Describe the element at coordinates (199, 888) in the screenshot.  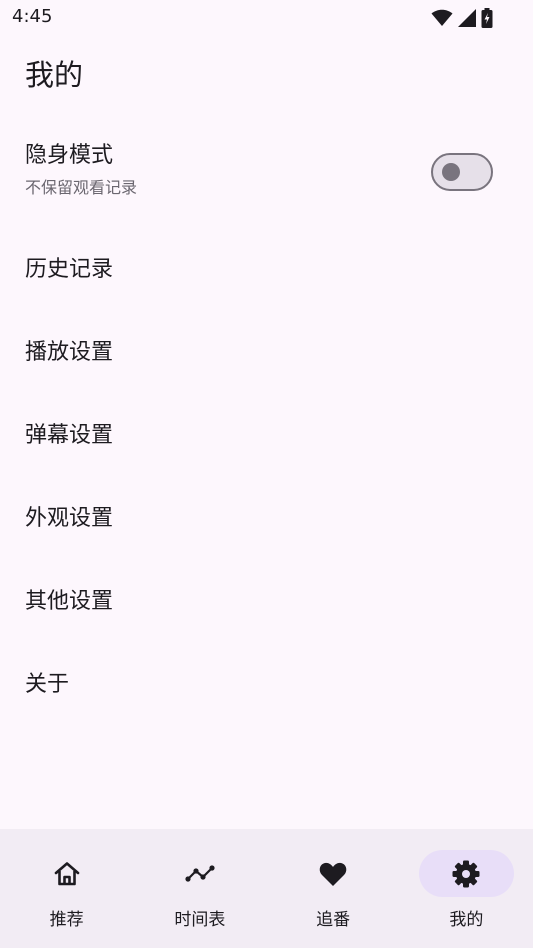
I see `nav-item-timetable: 时间表` at that location.